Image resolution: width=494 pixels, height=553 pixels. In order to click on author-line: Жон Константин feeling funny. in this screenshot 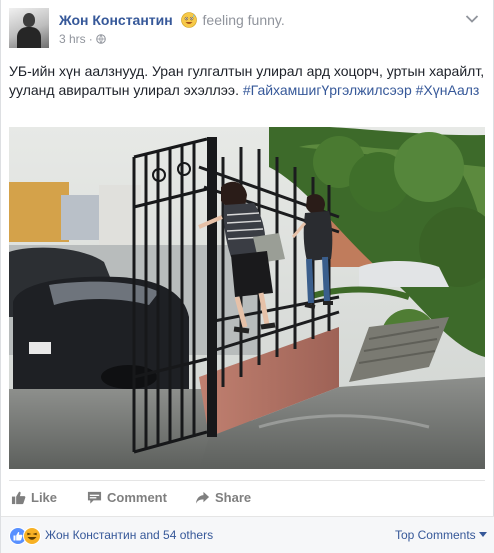, I will do `click(172, 20)`.